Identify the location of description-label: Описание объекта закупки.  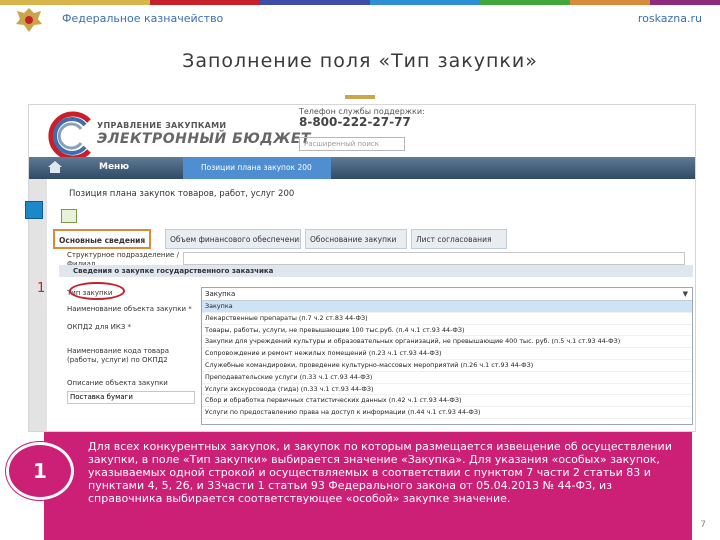
(117, 383).